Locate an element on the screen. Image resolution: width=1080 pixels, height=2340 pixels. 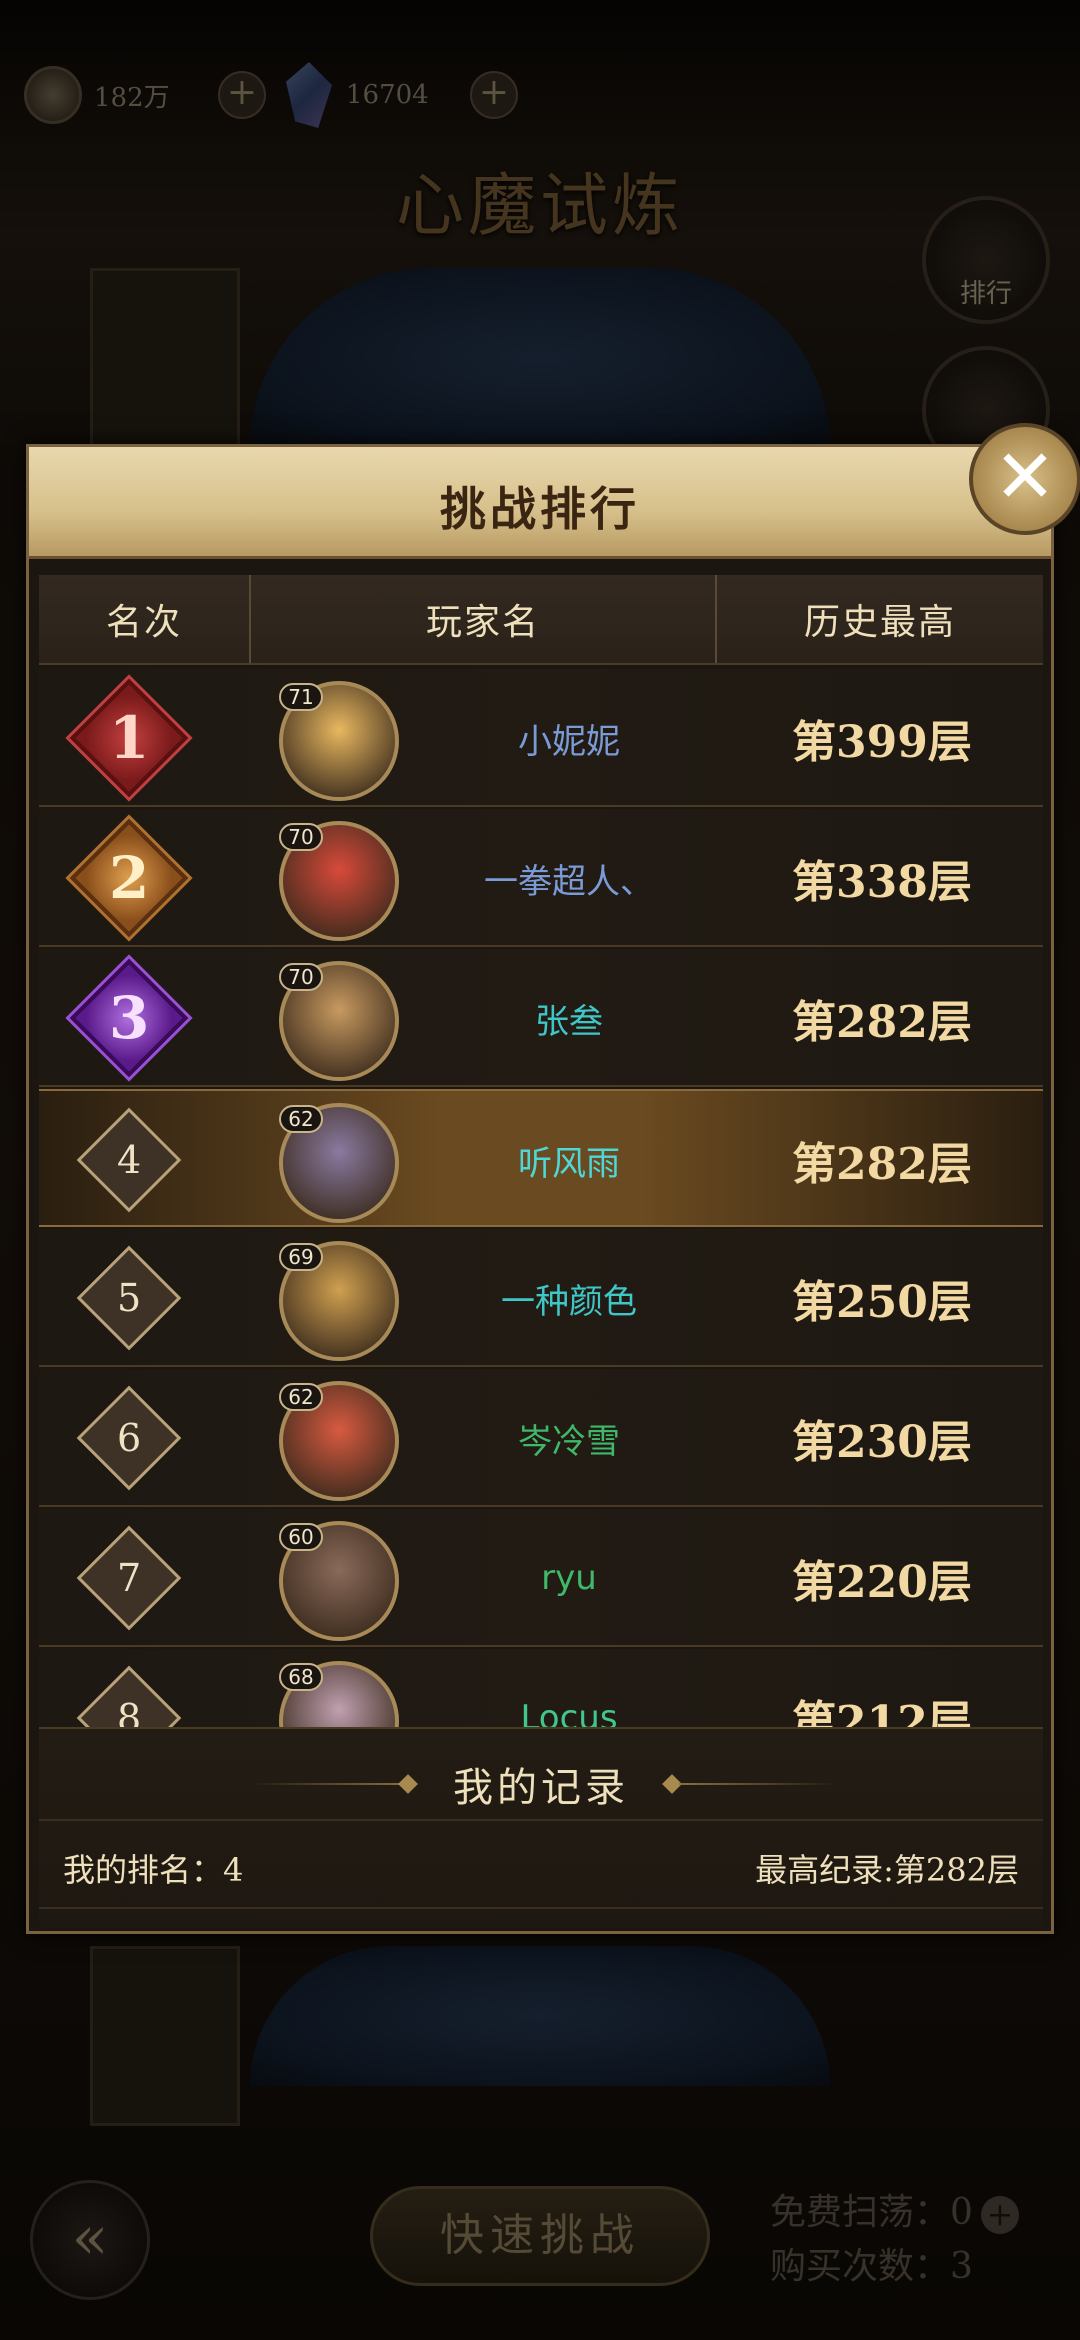
rank-number: 1 is located at coordinates (129, 737).